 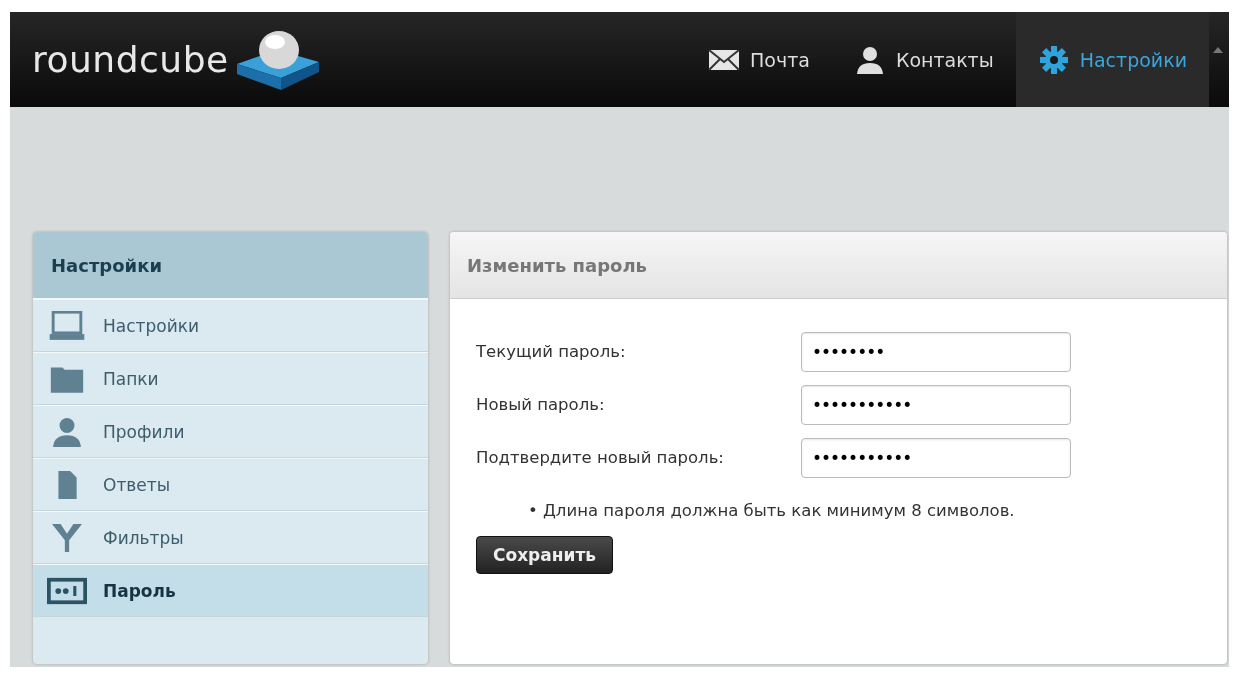 I want to click on nav-tab: Контакты, so click(x=923, y=59).